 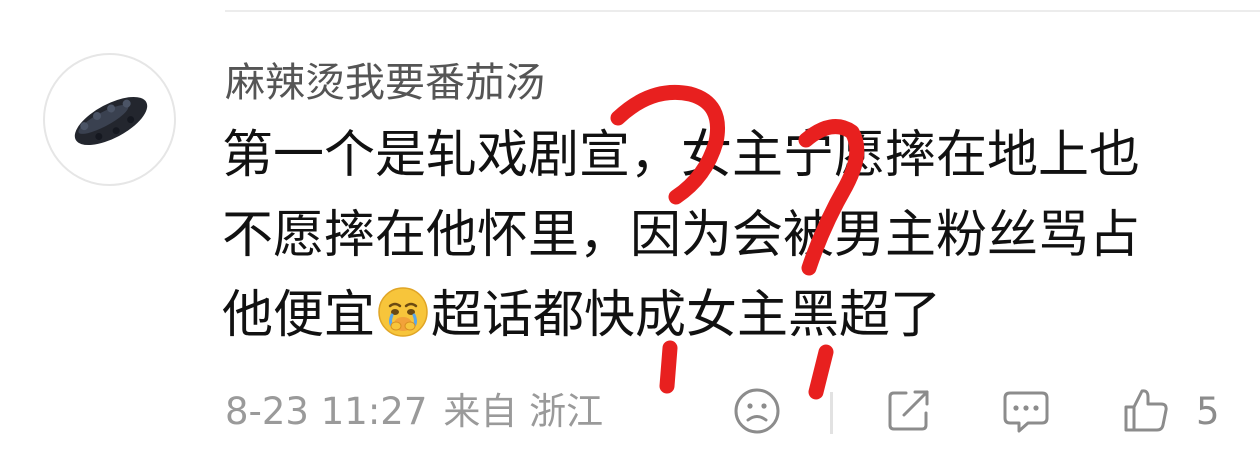 I want to click on share-button, so click(x=909, y=411).